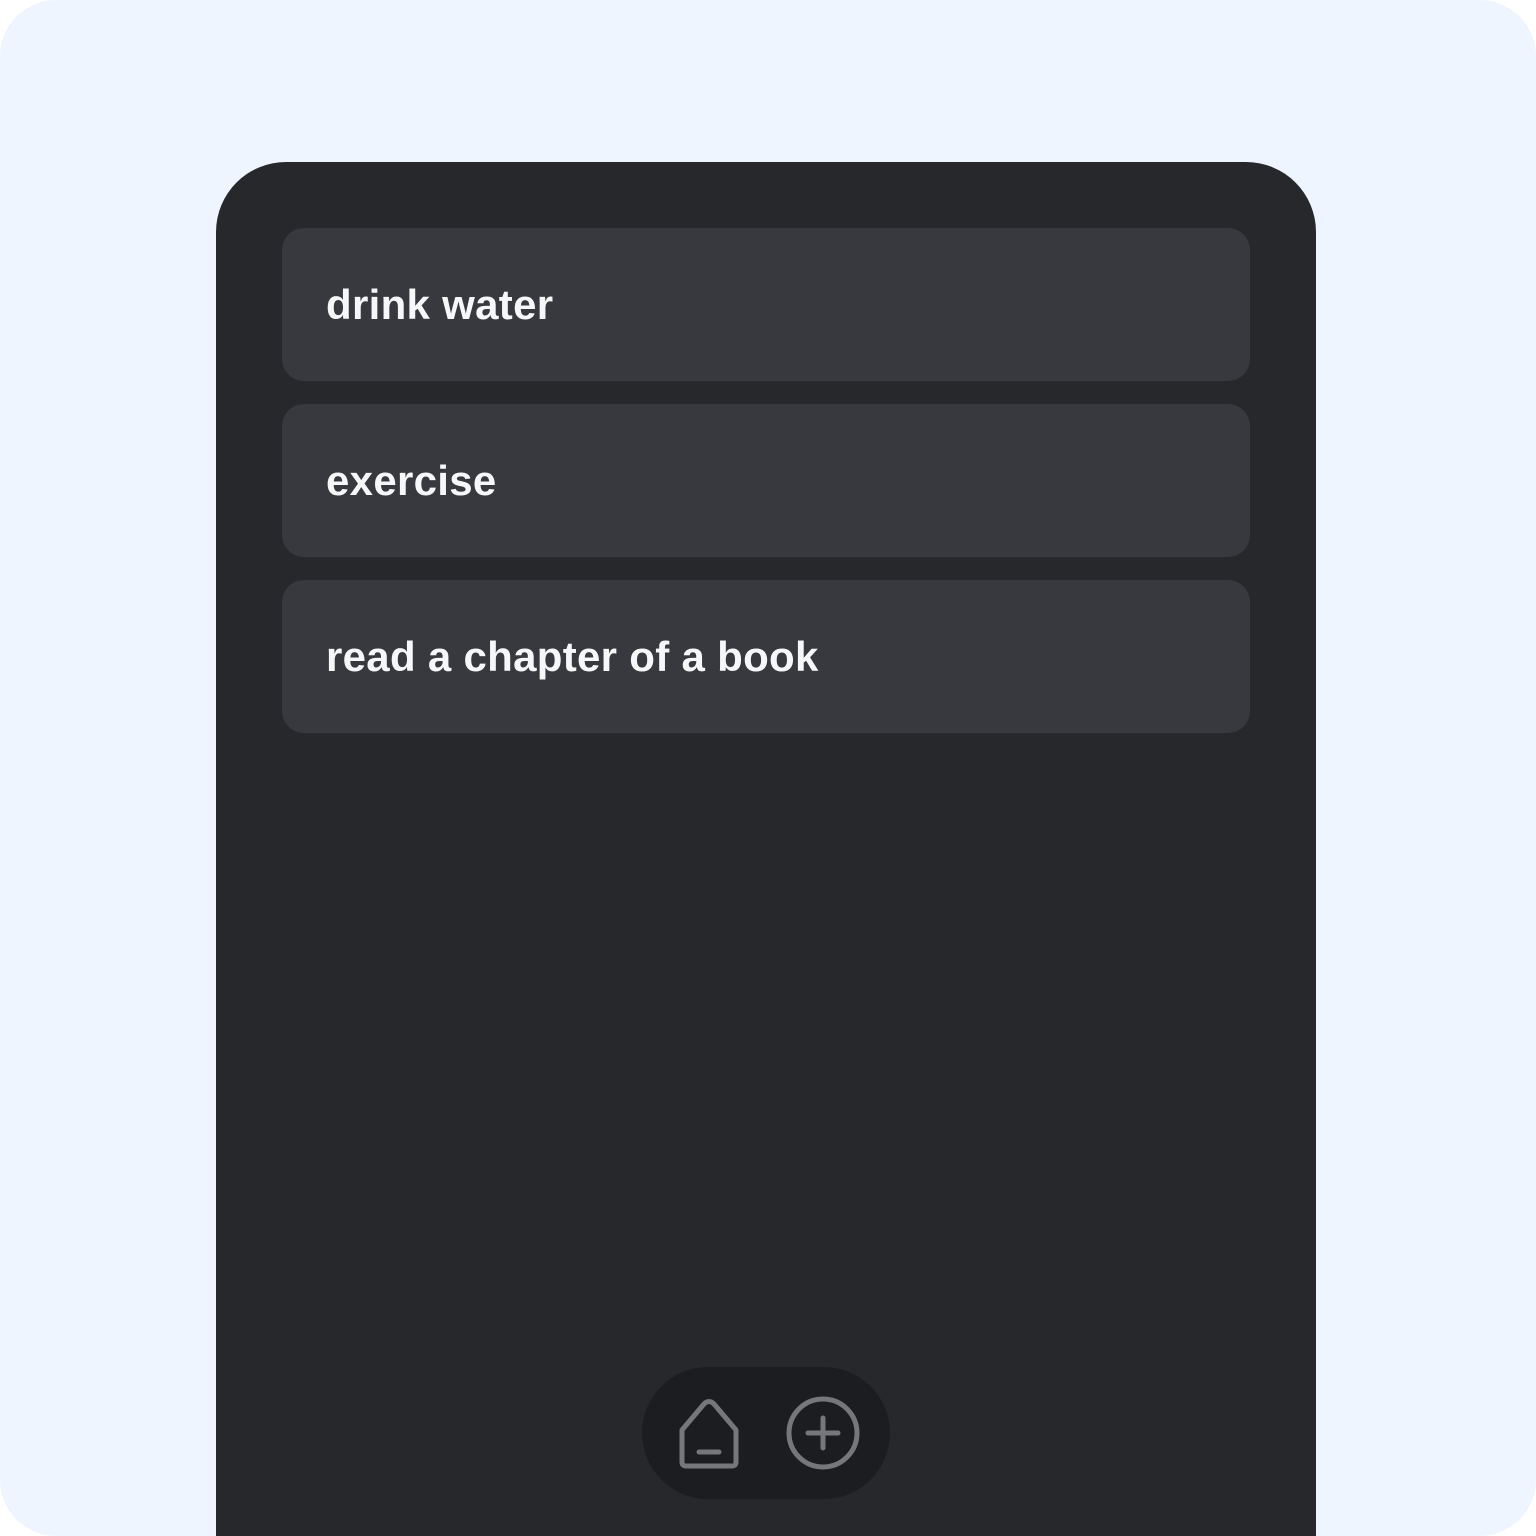 This screenshot has height=1536, width=1536. Describe the element at coordinates (766, 1433) in the screenshot. I see `bottom-nav-bar` at that location.